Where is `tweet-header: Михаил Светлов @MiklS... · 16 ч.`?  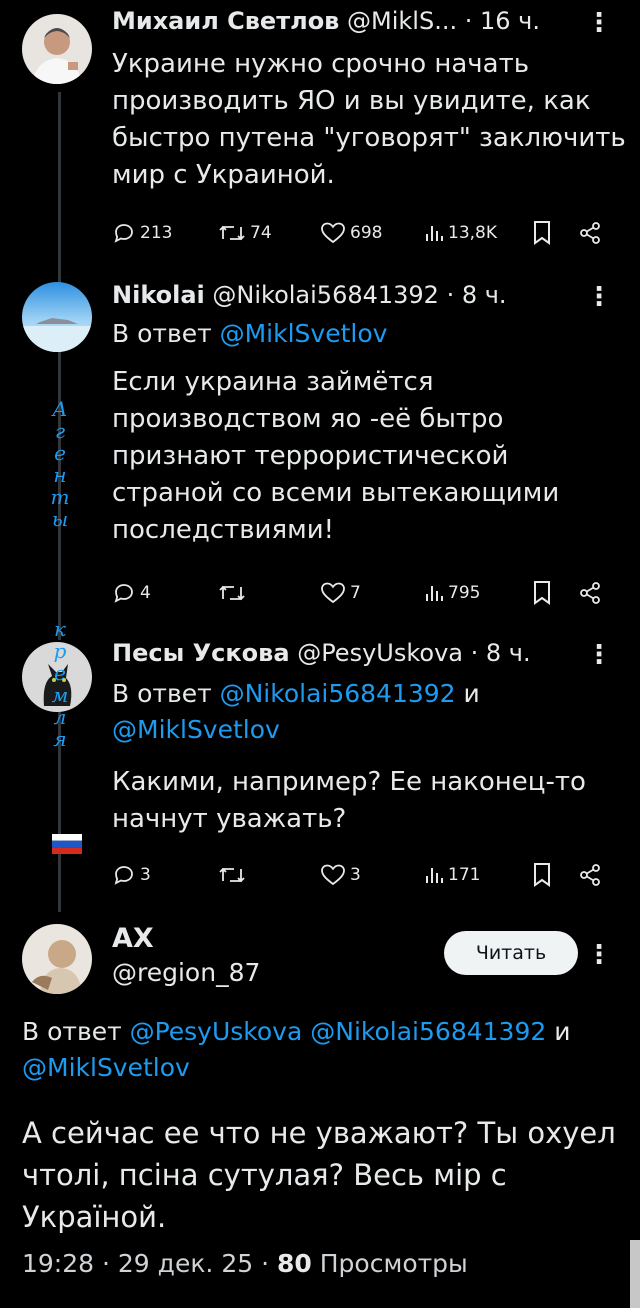 tweet-header: Михаил Светлов @MiklS... · 16 ч. is located at coordinates (326, 21).